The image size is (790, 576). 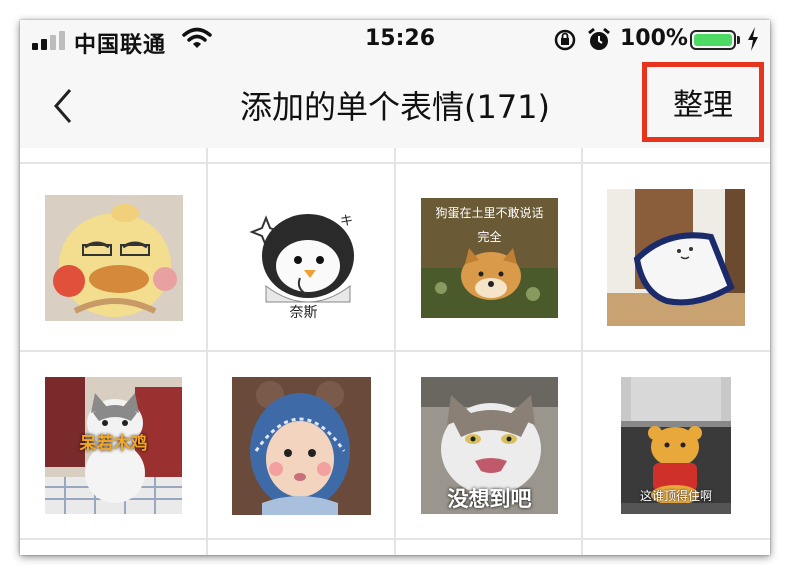 What do you see at coordinates (489, 213) in the screenshot?
I see `sticker-caption: 狗蛋在土里不敢说话` at bounding box center [489, 213].